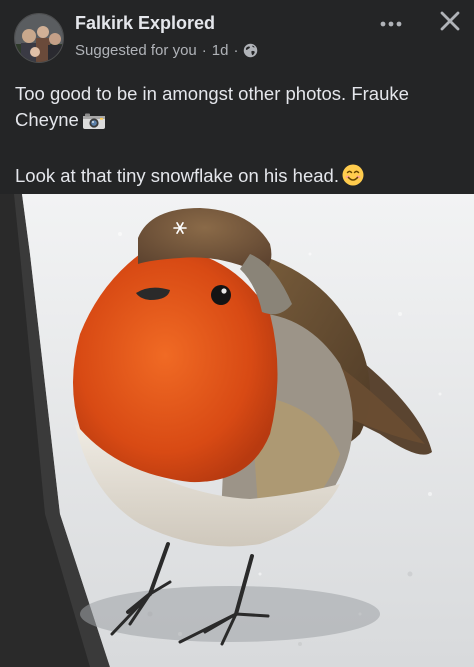  I want to click on smiling-face-emoji-icon, so click(353, 178).